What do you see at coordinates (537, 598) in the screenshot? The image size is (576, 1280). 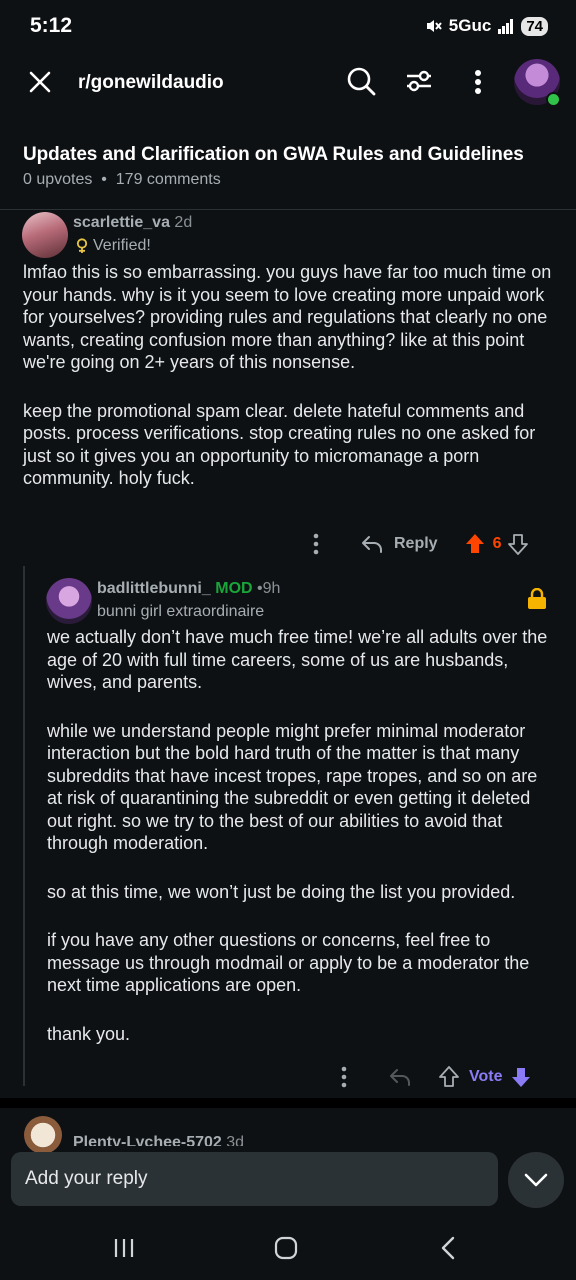 I see `lock-icon` at bounding box center [537, 598].